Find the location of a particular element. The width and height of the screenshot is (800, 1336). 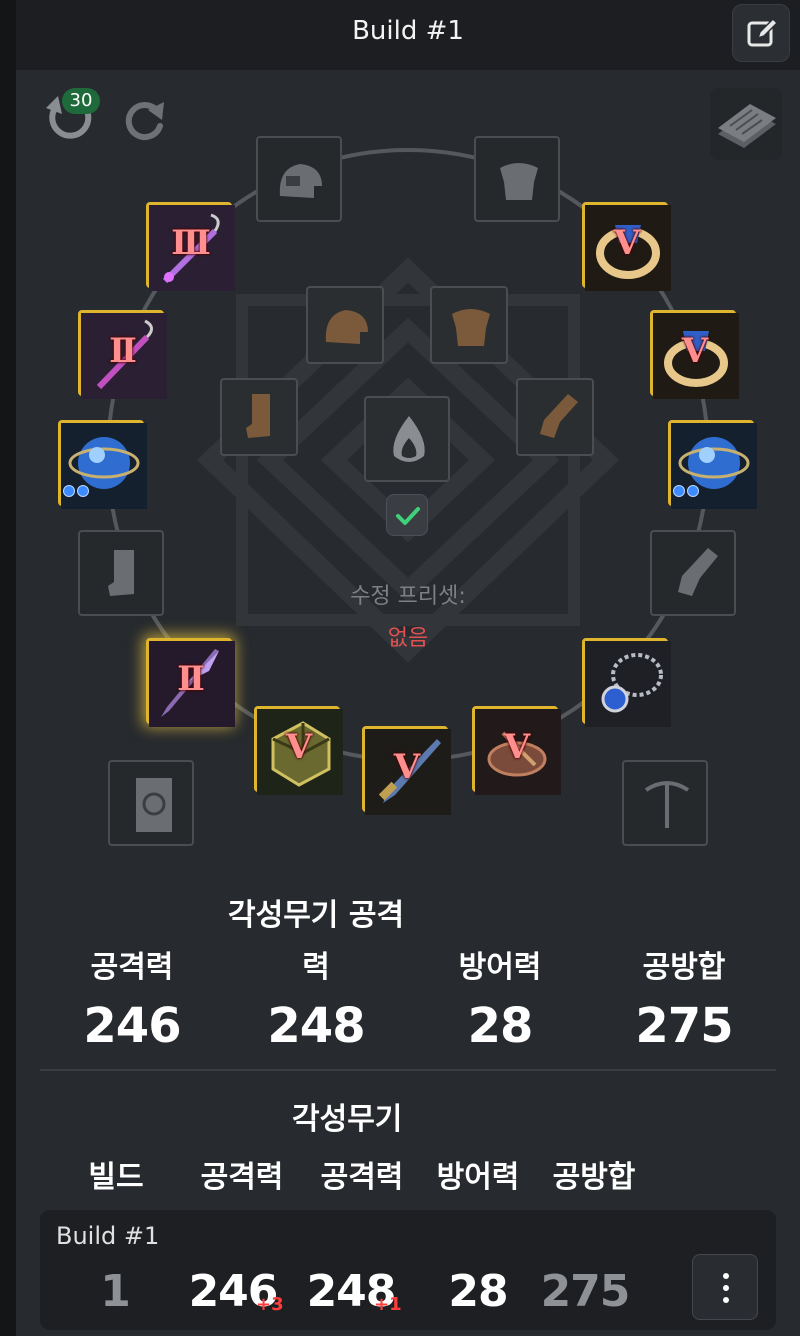

costume-armor is located at coordinates (469, 325).